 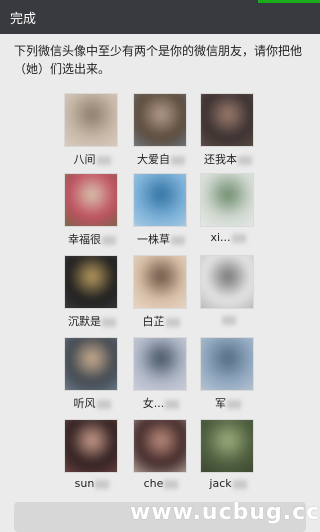 I want to click on avatar-option: 还我本, so click(x=228, y=130).